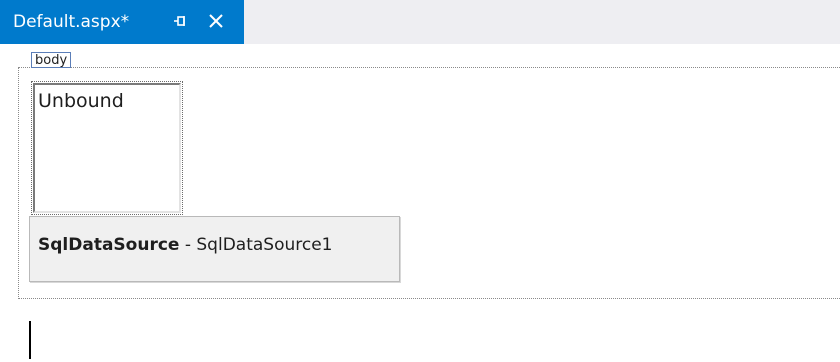 The height and width of the screenshot is (362, 840). I want to click on tab-title: Default.aspx*, so click(71, 22).